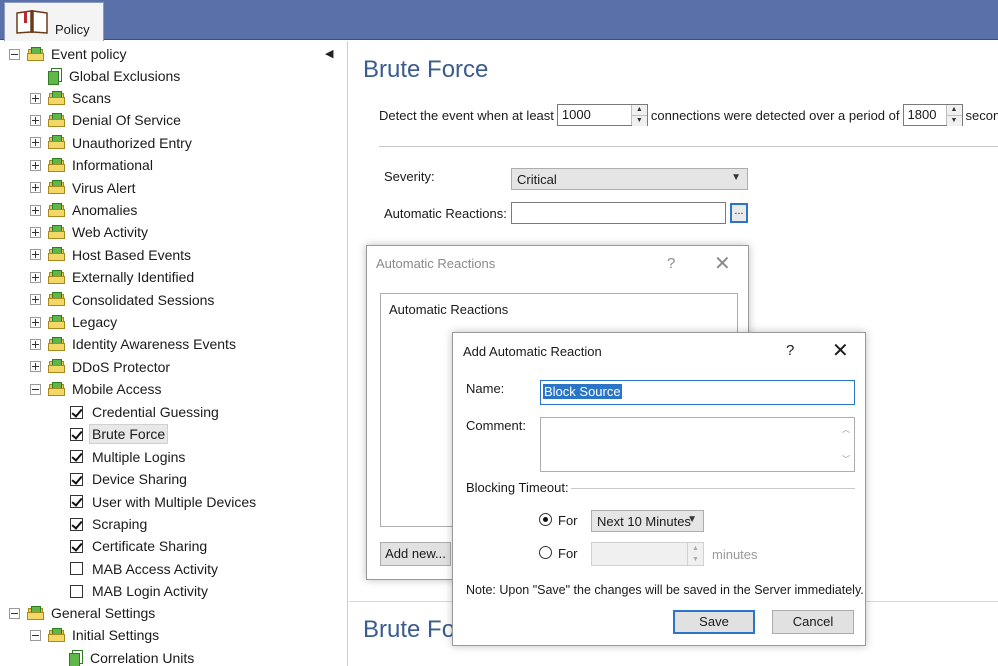  I want to click on automatic-reactions-field, so click(618, 213).